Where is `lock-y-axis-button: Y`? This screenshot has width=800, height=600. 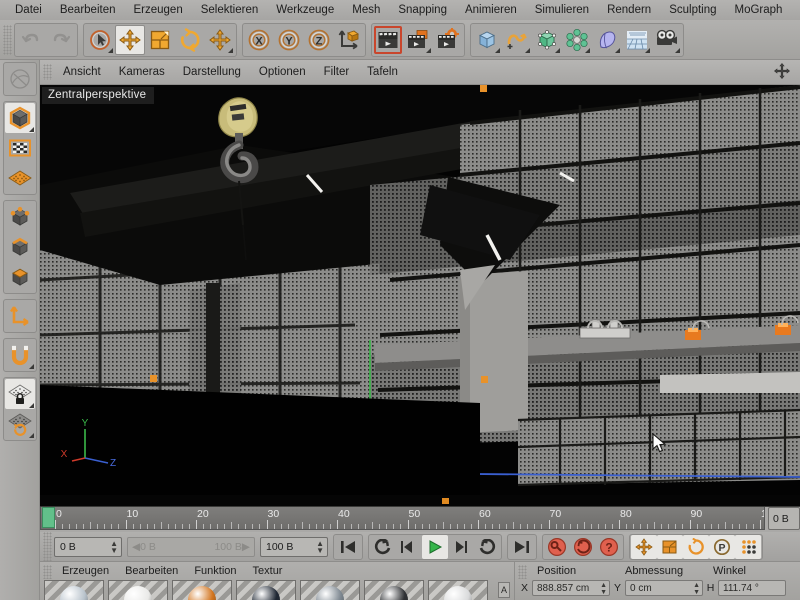 lock-y-axis-button: Y is located at coordinates (289, 39).